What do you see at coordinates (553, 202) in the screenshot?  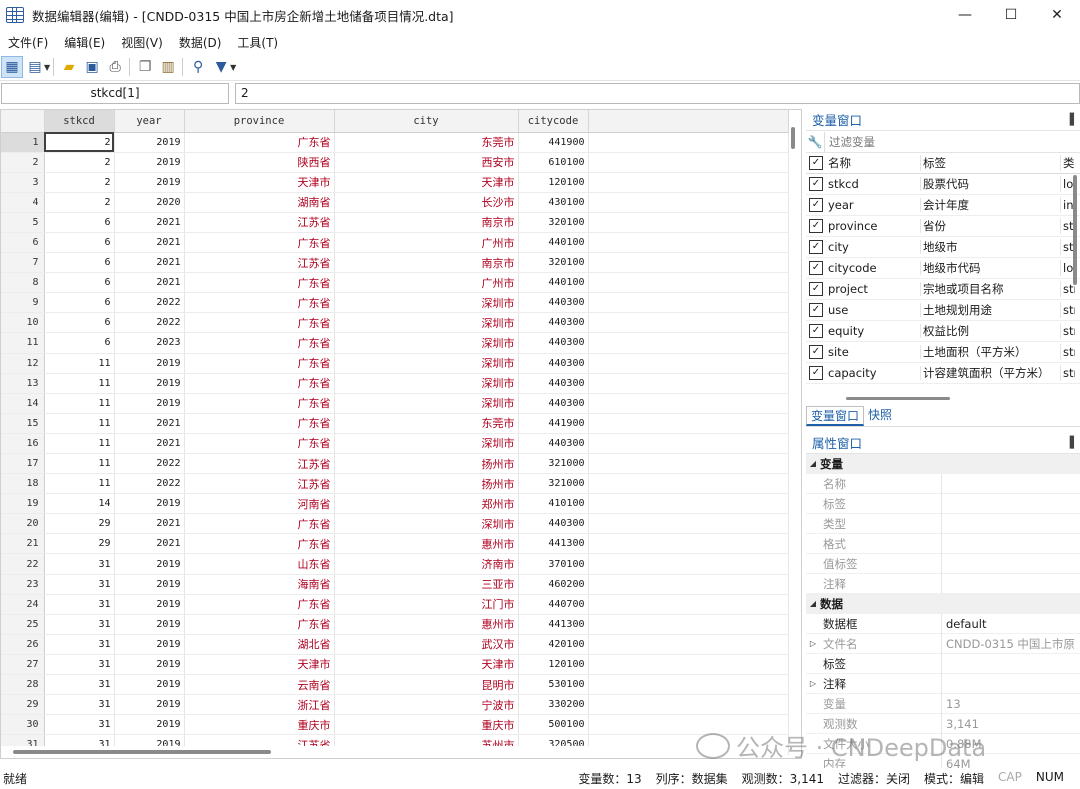 I see `cell-citycode: 430100` at bounding box center [553, 202].